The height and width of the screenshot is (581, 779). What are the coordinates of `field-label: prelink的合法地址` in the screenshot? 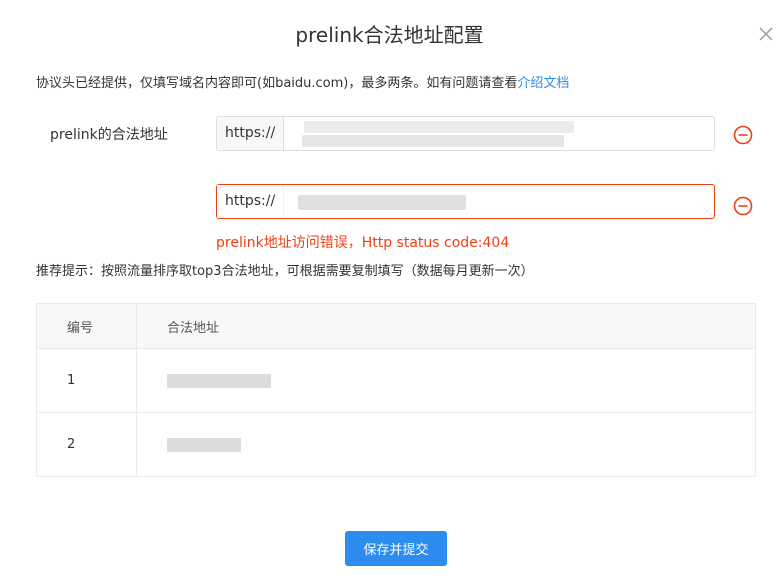 It's located at (109, 135).